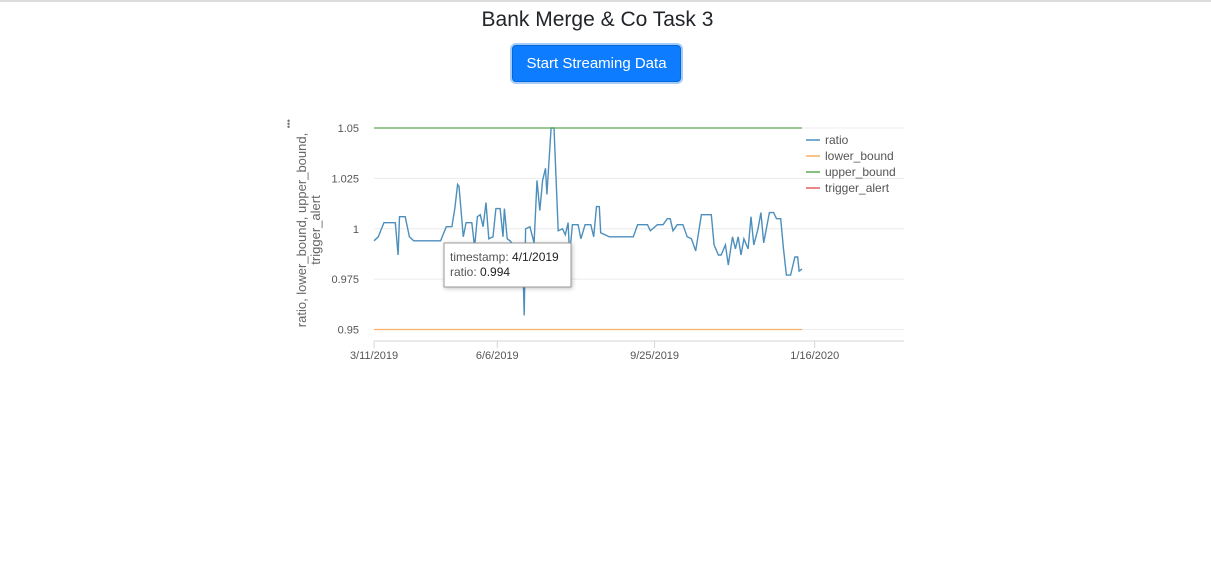  I want to click on legend-label-trigger-alert: trigger_alert, so click(857, 188).